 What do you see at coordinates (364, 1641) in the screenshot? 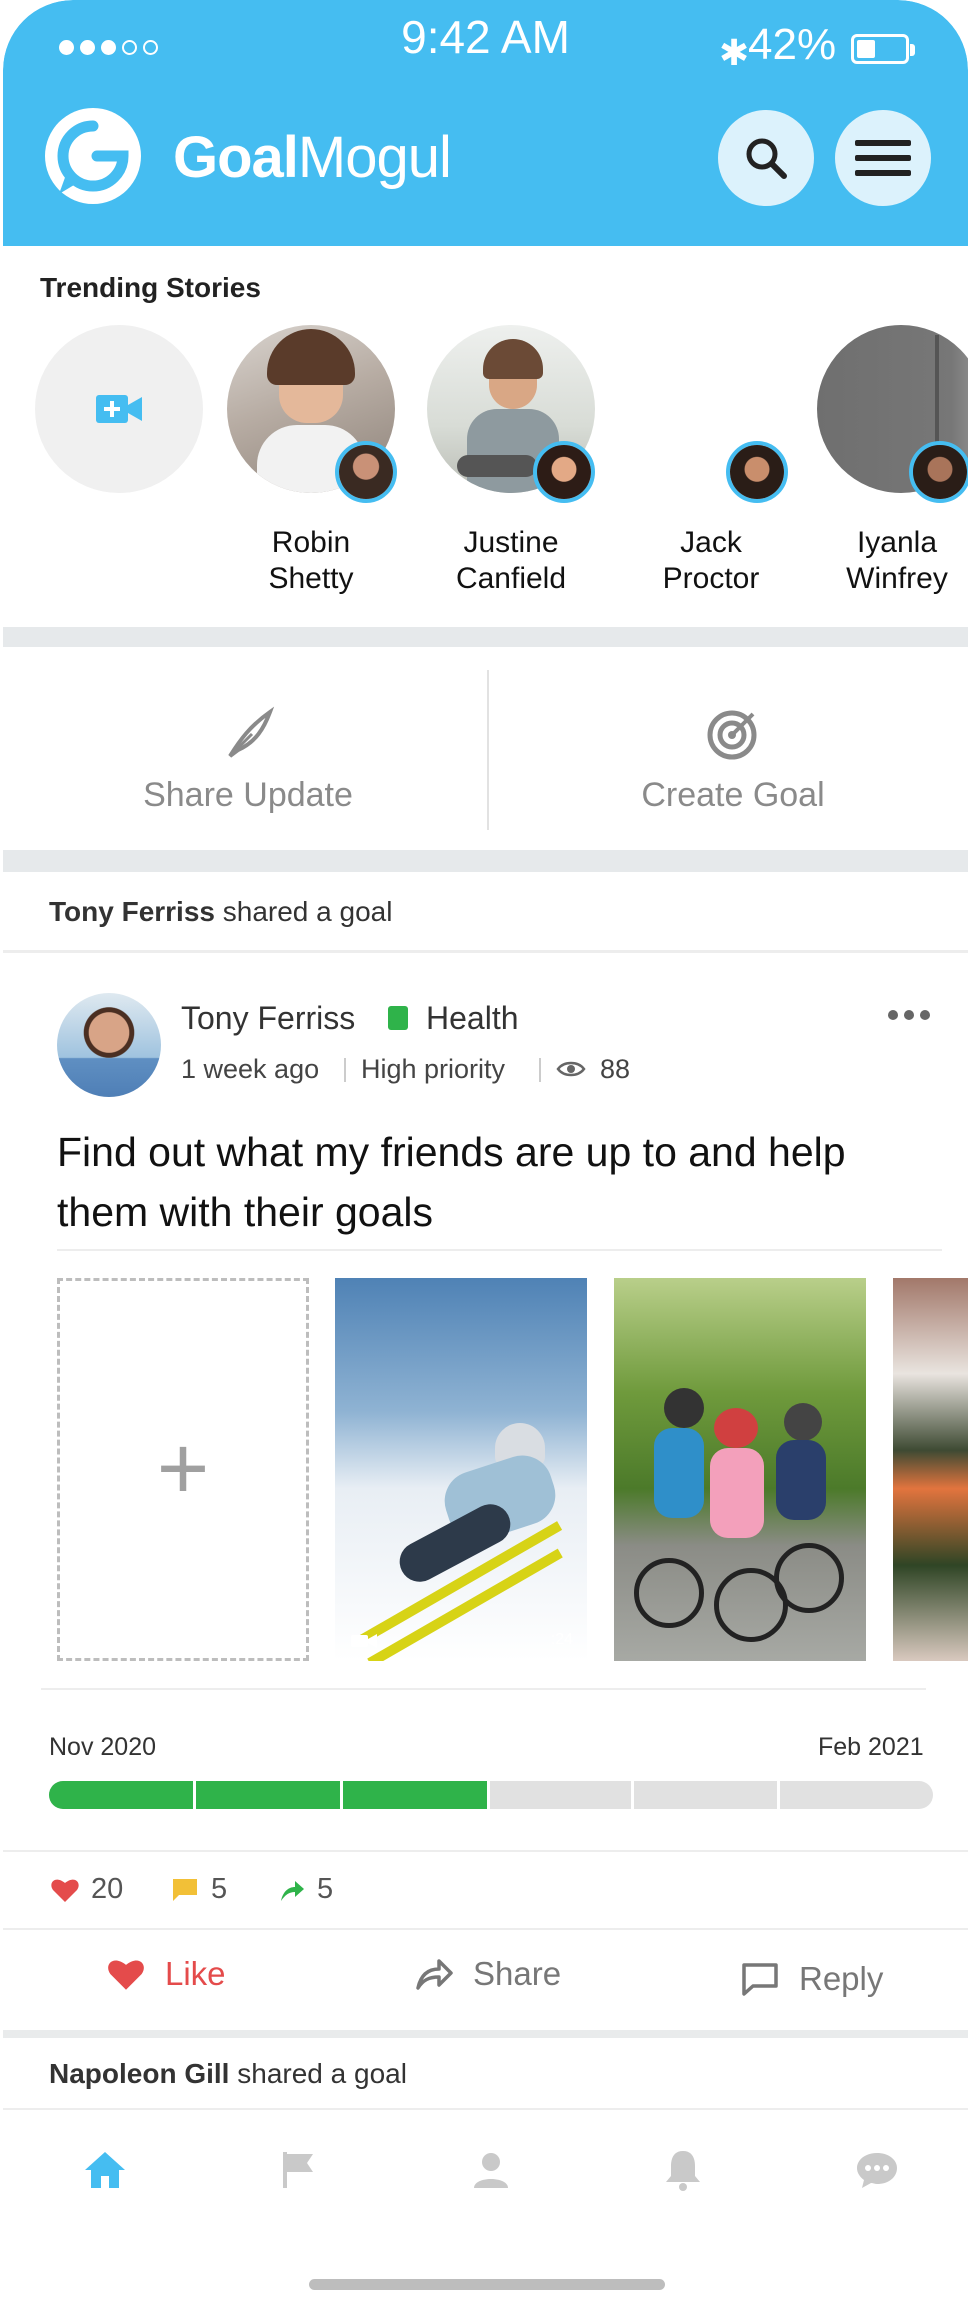
I see `video-icon` at bounding box center [364, 1641].